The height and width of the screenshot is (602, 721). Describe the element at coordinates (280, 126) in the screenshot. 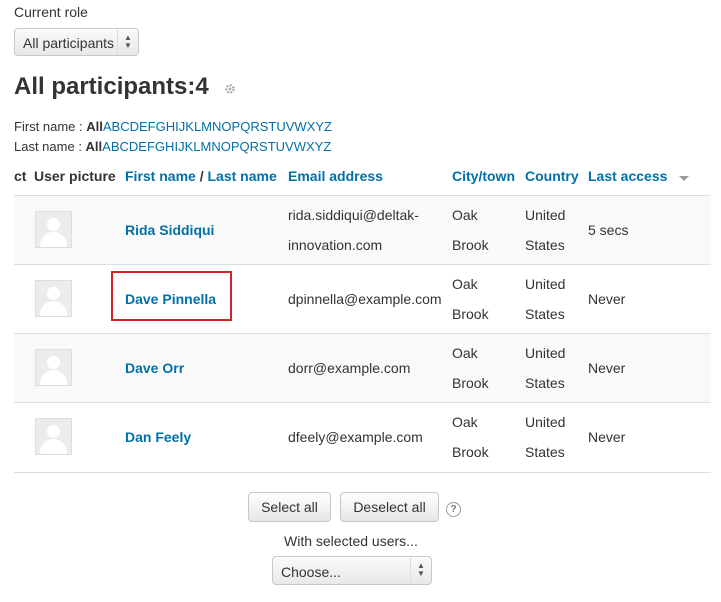

I see `first-name-letter-u: U` at that location.